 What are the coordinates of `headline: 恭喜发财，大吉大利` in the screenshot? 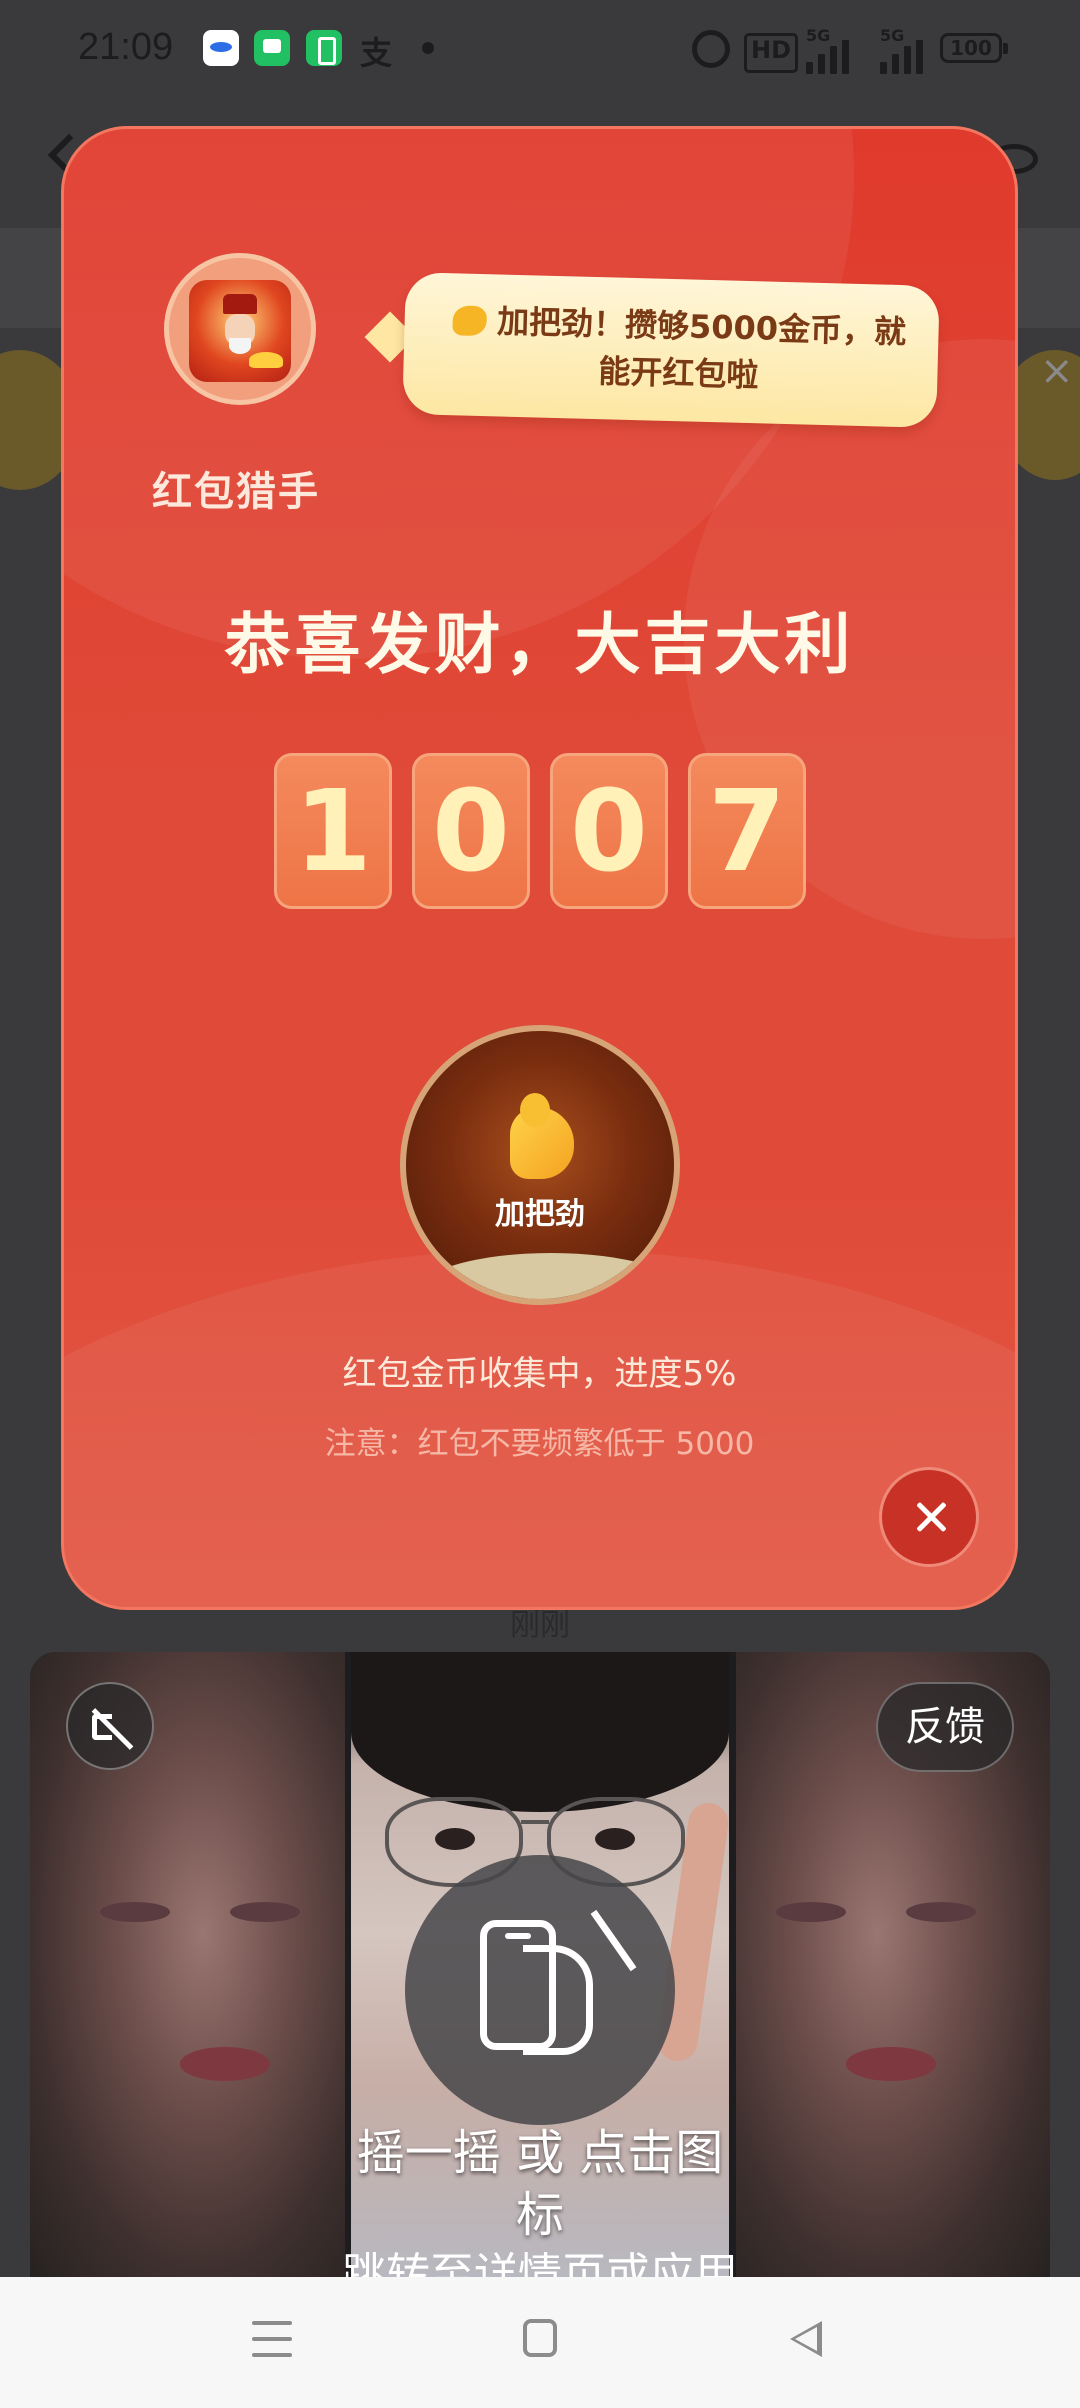 It's located at (539, 644).